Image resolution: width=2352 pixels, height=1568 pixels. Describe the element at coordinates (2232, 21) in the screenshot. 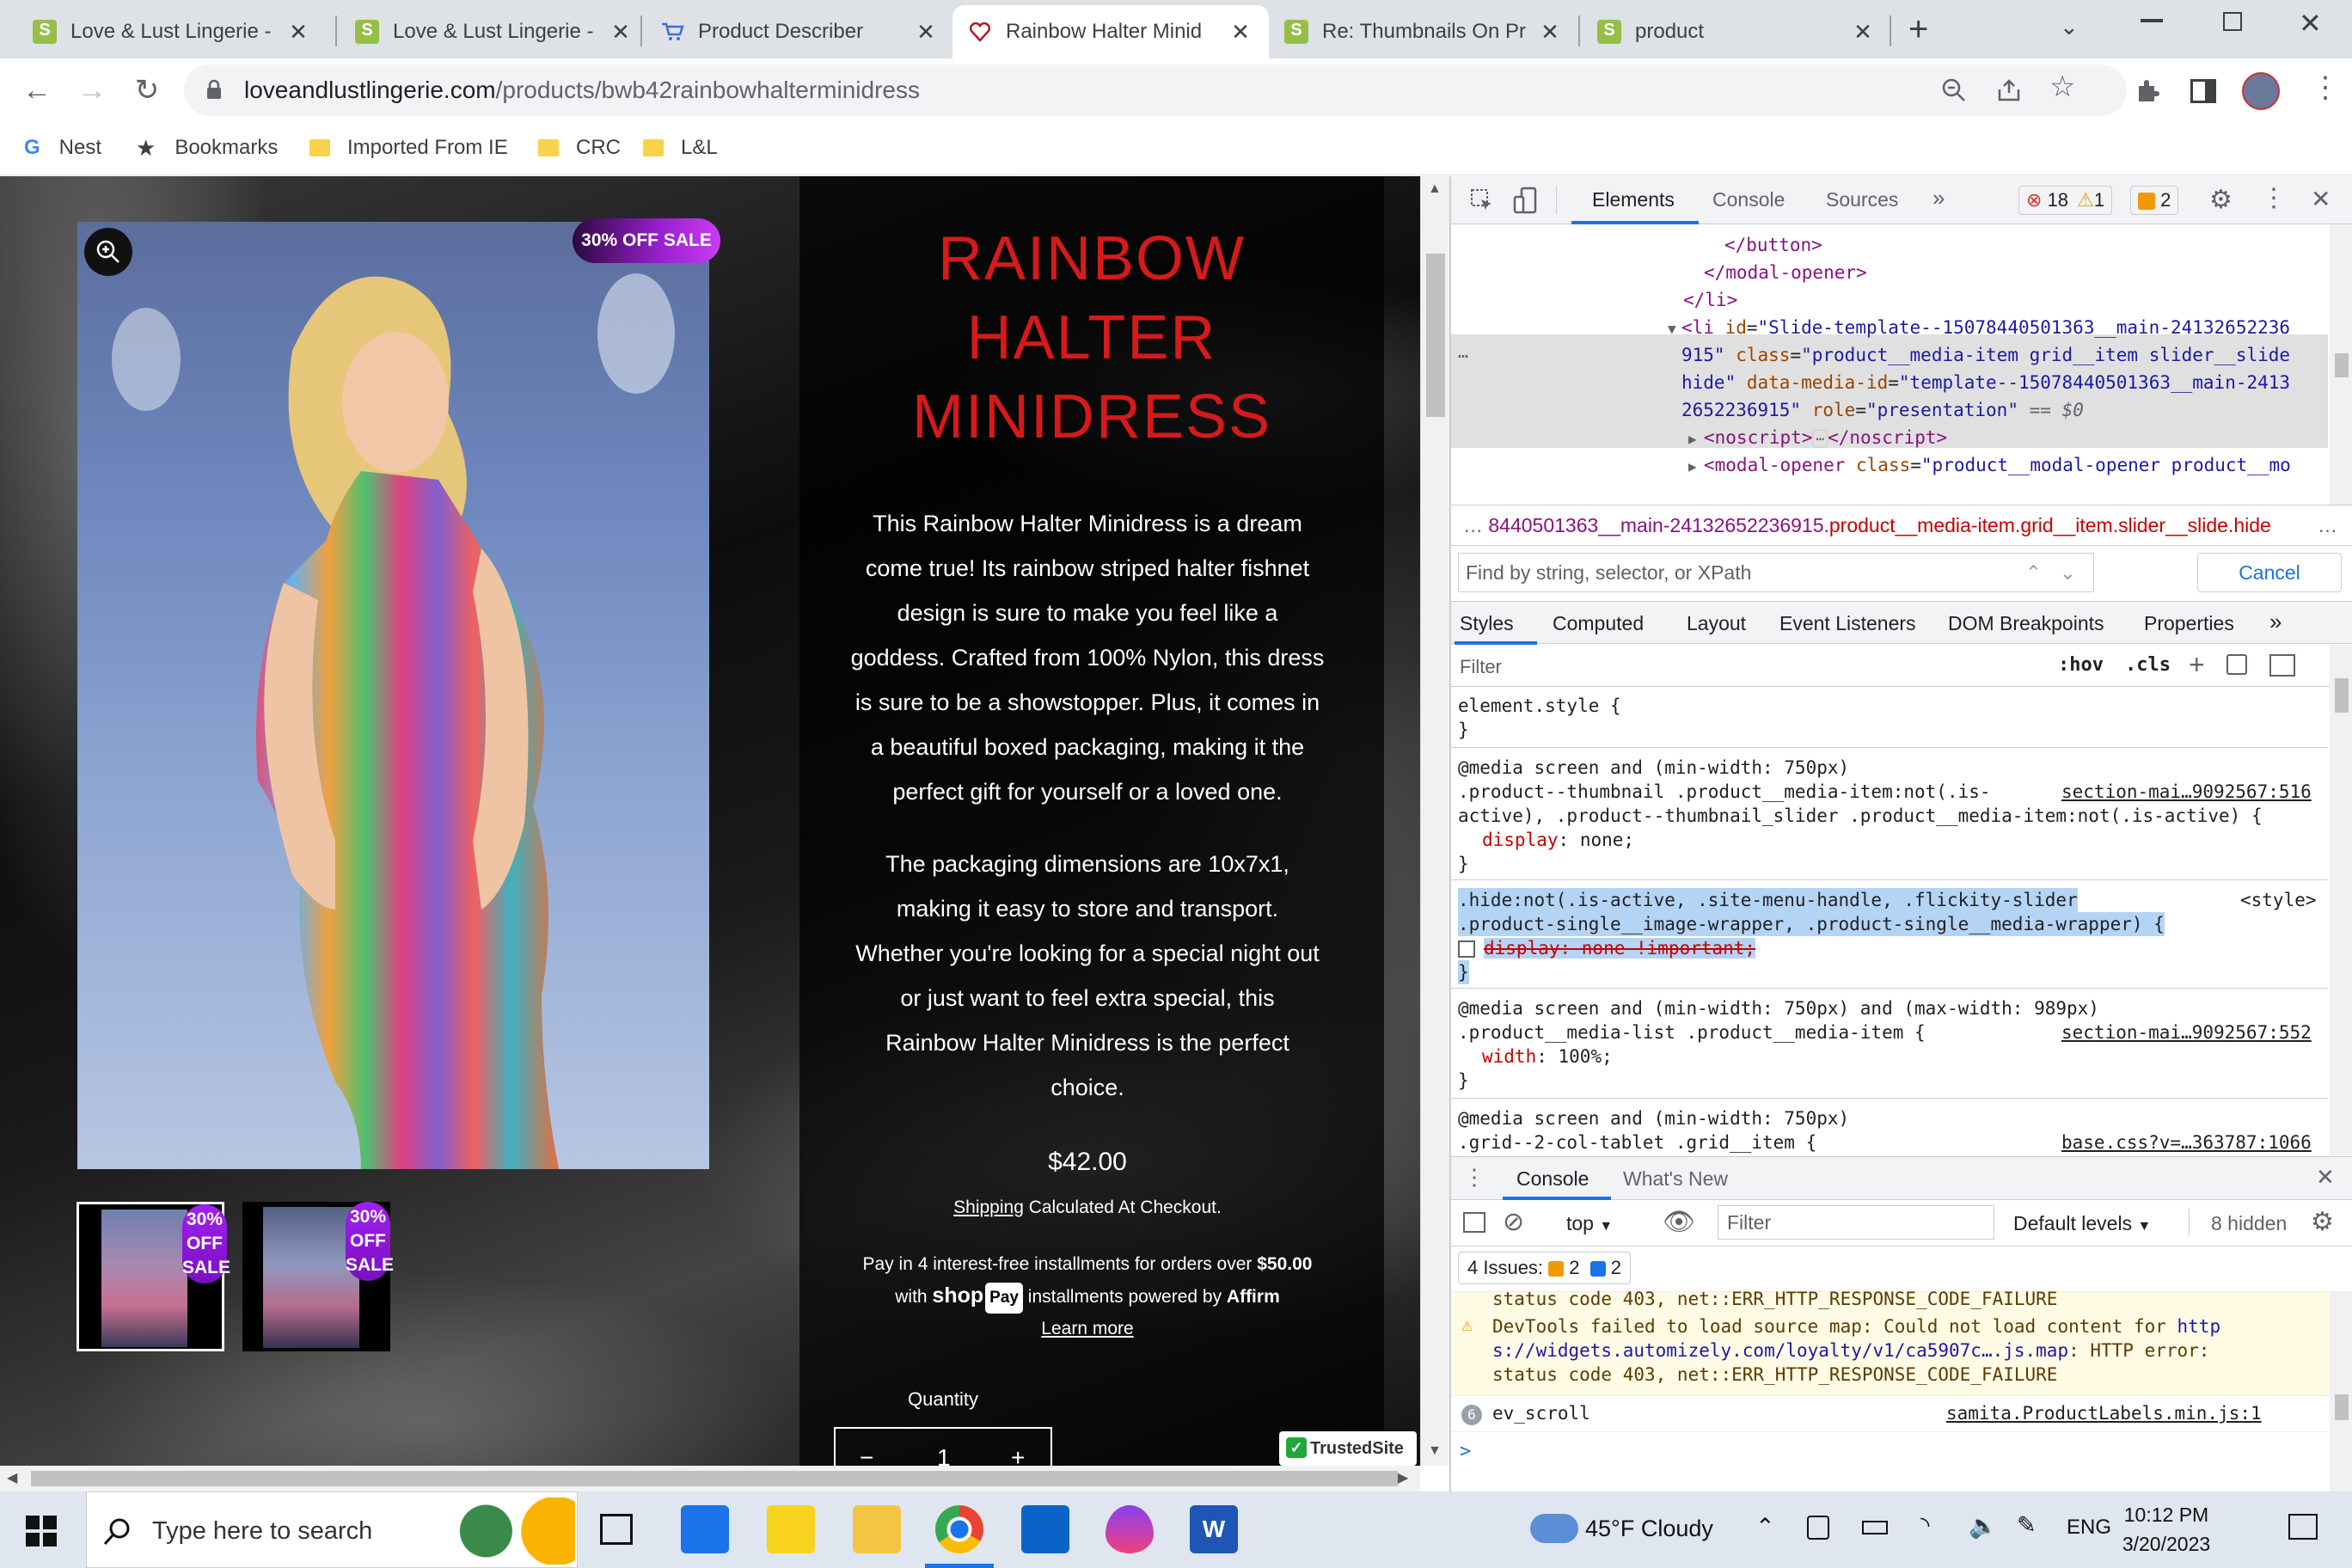

I see `restore-icon` at that location.